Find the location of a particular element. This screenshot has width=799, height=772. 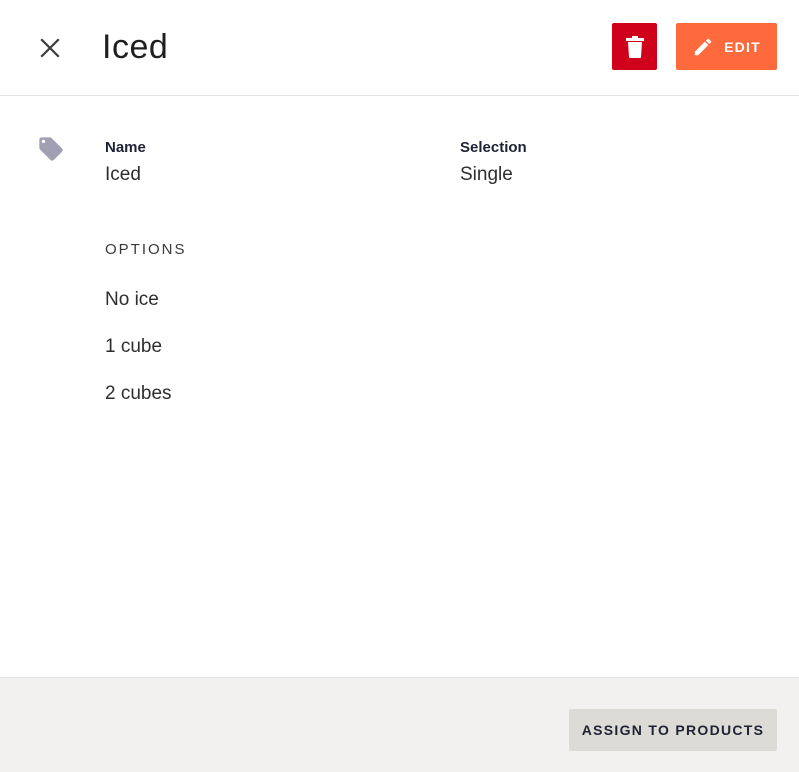

selection-value: Single is located at coordinates (486, 174).